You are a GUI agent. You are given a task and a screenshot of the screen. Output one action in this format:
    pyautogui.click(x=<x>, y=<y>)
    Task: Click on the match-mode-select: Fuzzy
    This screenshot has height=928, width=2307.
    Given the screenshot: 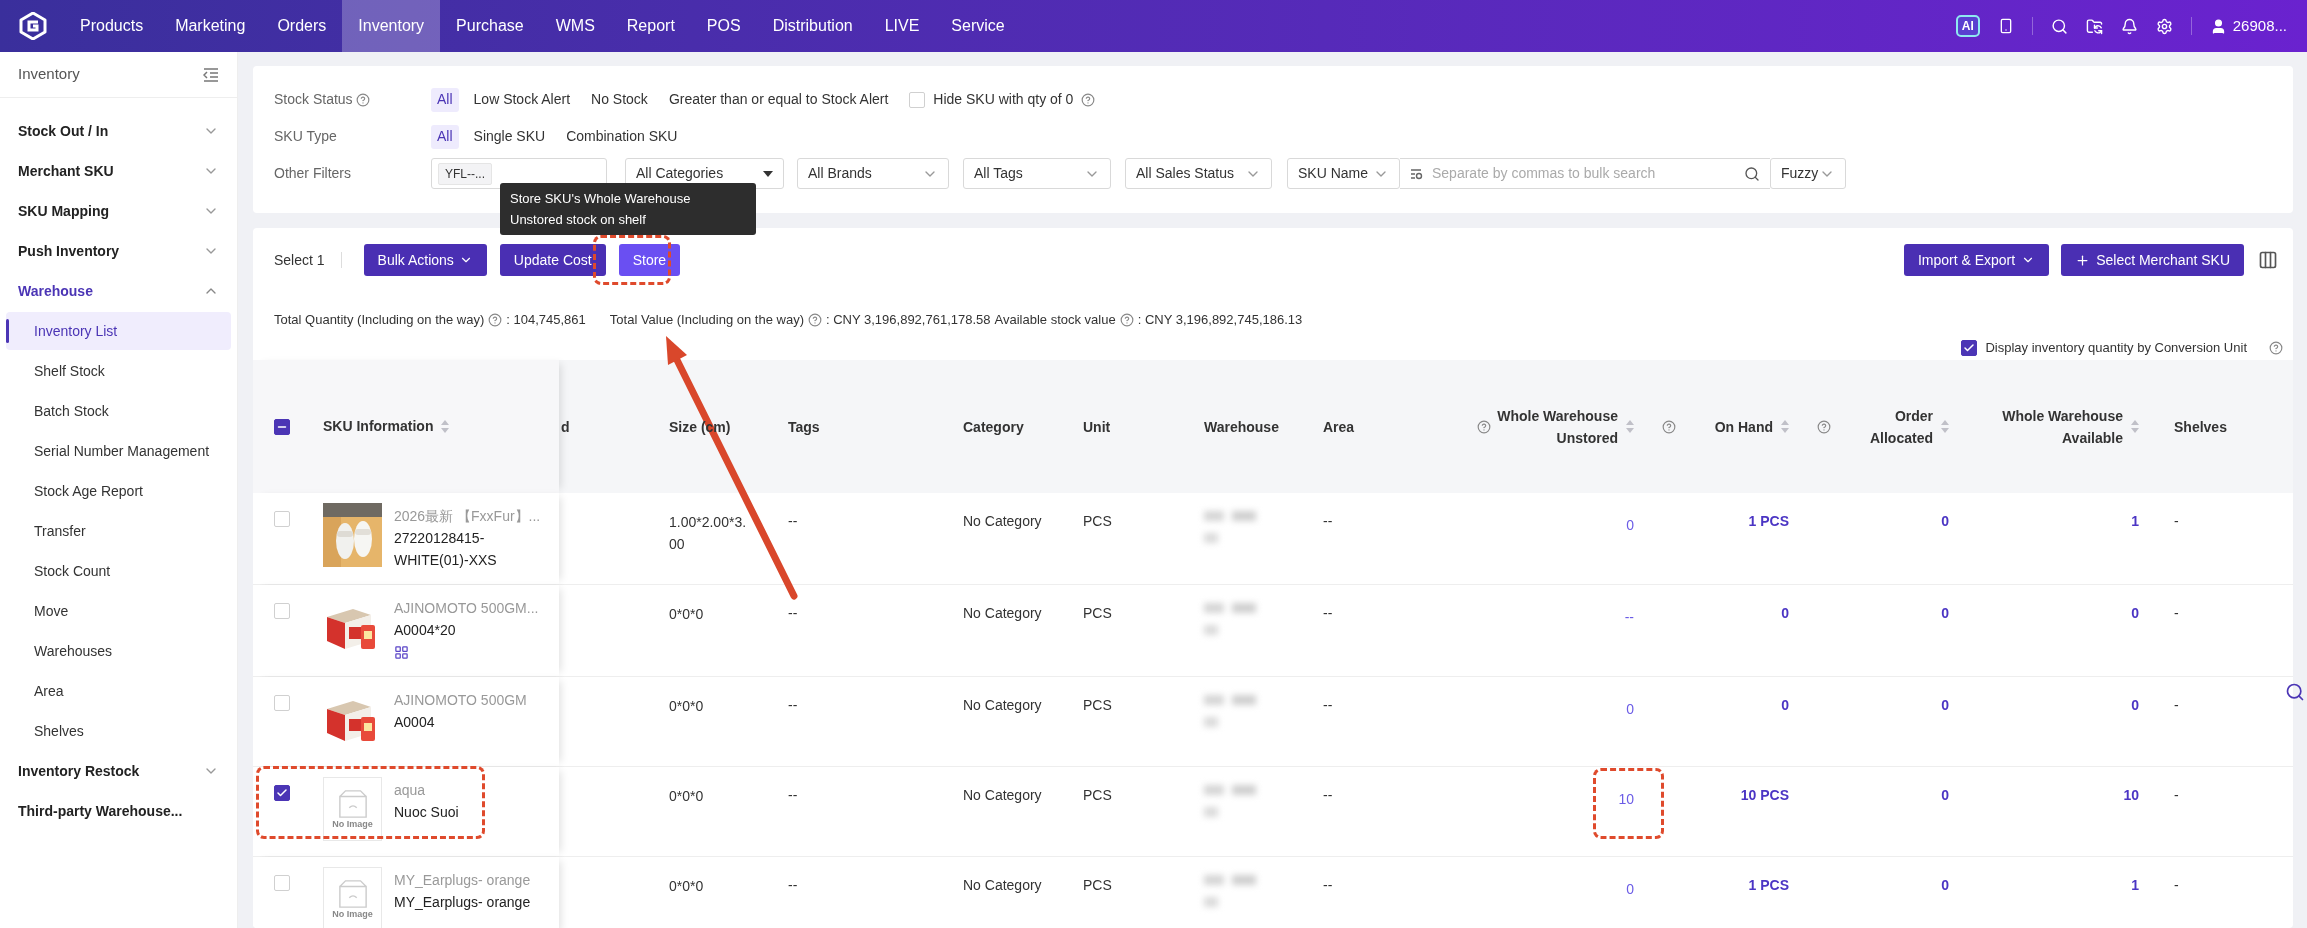 What is the action you would take?
    pyautogui.click(x=1808, y=173)
    